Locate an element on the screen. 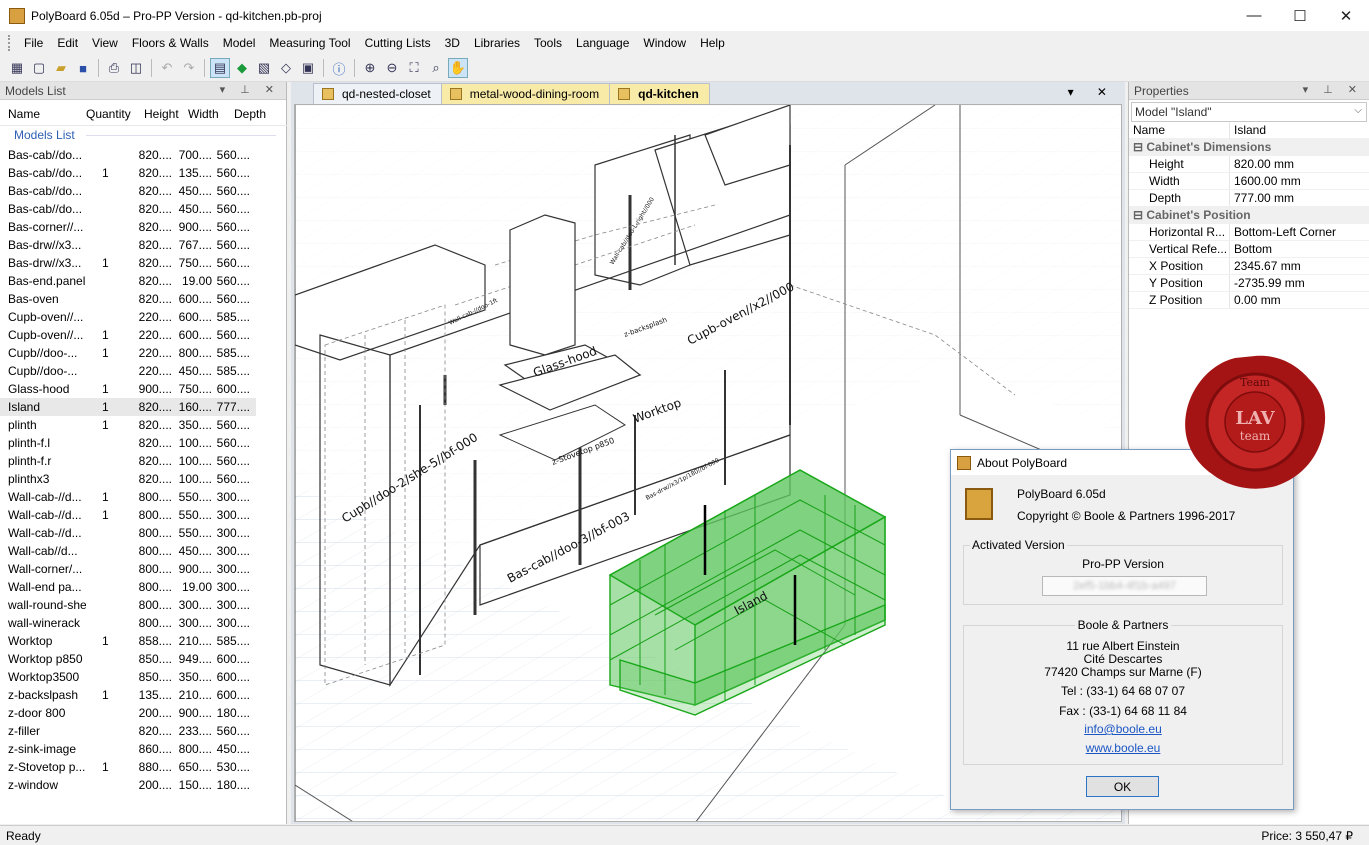 The image size is (1369, 845). tab-controls: ▾ ✕ is located at coordinates (1092, 92).